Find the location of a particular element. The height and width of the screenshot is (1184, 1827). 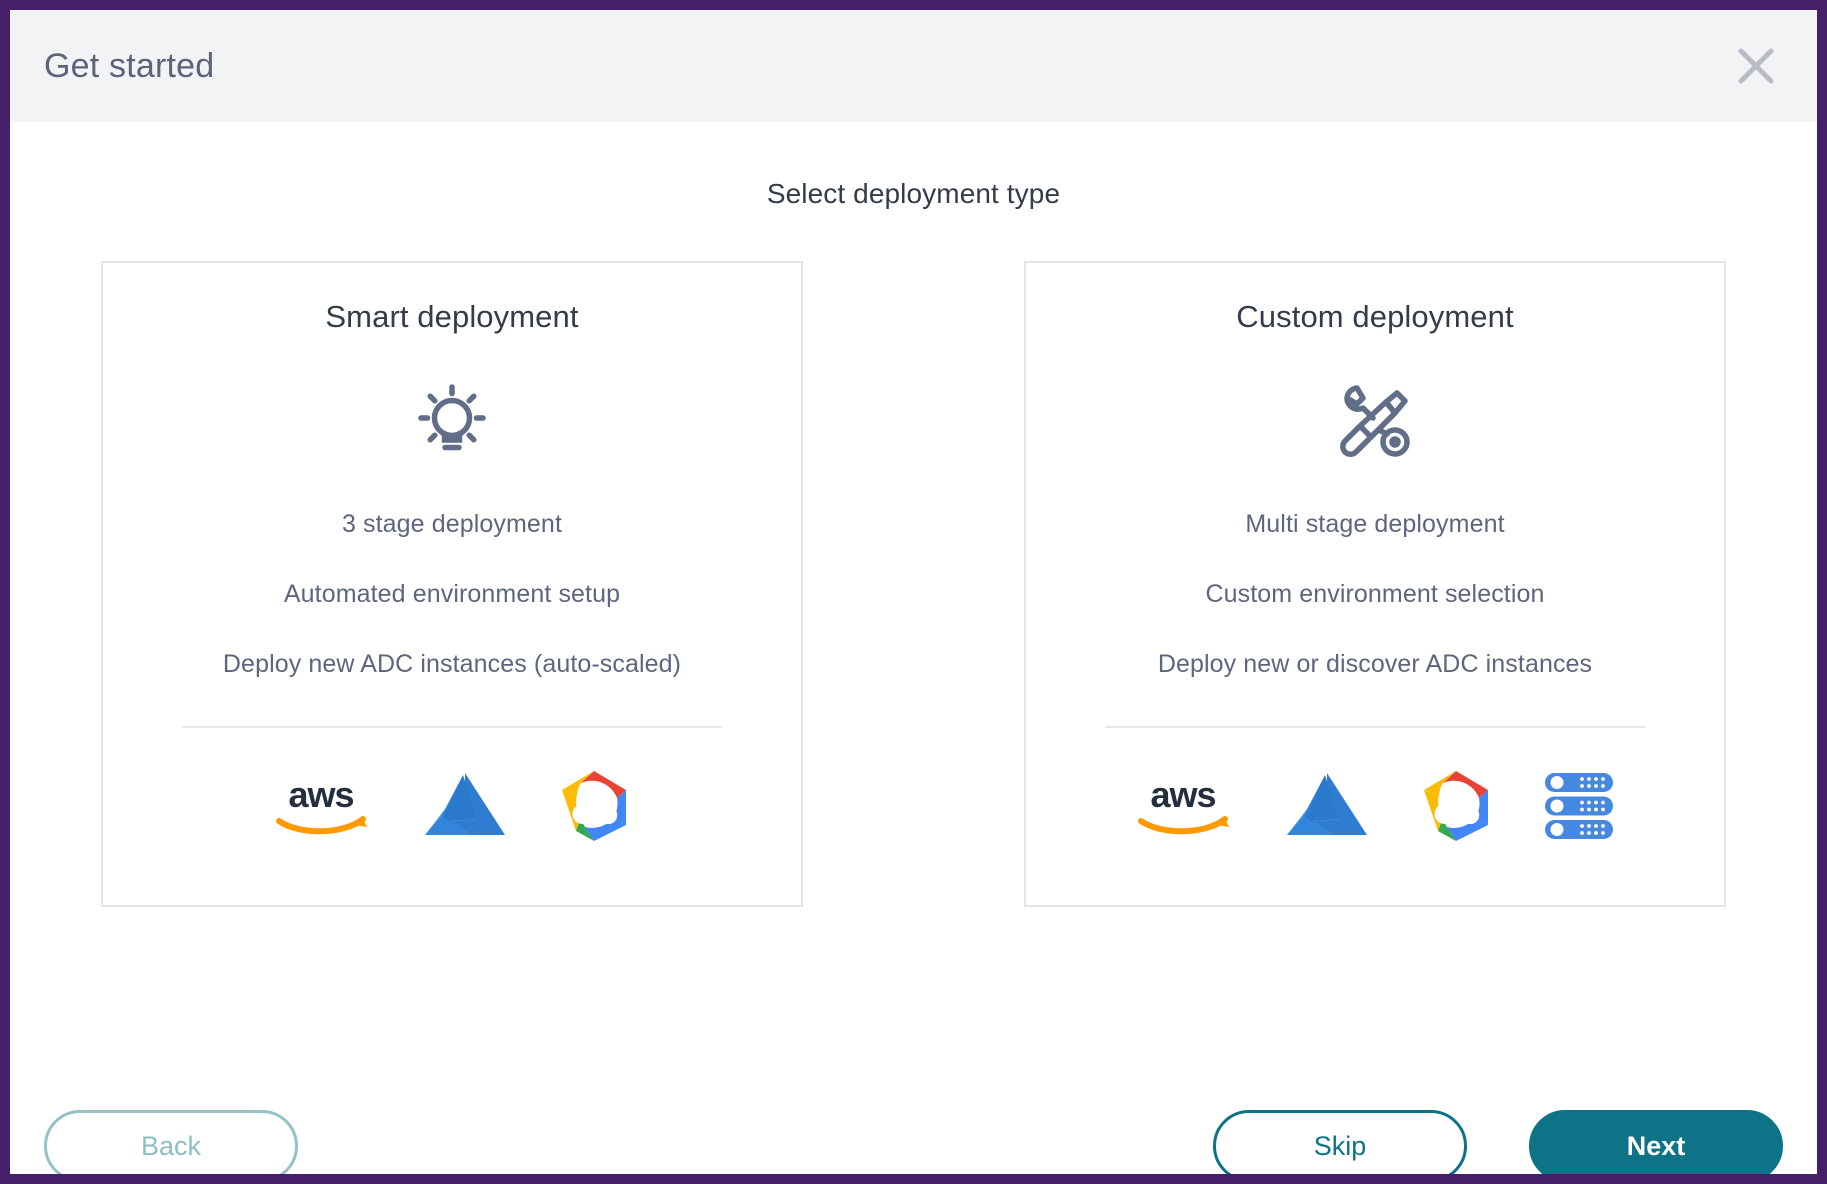

custom-provider-logos: aws is located at coordinates (1375, 806).